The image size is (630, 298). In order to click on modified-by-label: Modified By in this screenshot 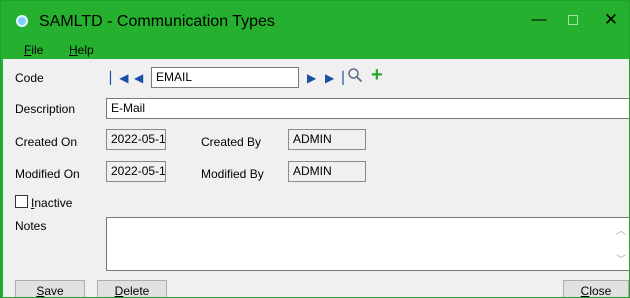, I will do `click(232, 174)`.